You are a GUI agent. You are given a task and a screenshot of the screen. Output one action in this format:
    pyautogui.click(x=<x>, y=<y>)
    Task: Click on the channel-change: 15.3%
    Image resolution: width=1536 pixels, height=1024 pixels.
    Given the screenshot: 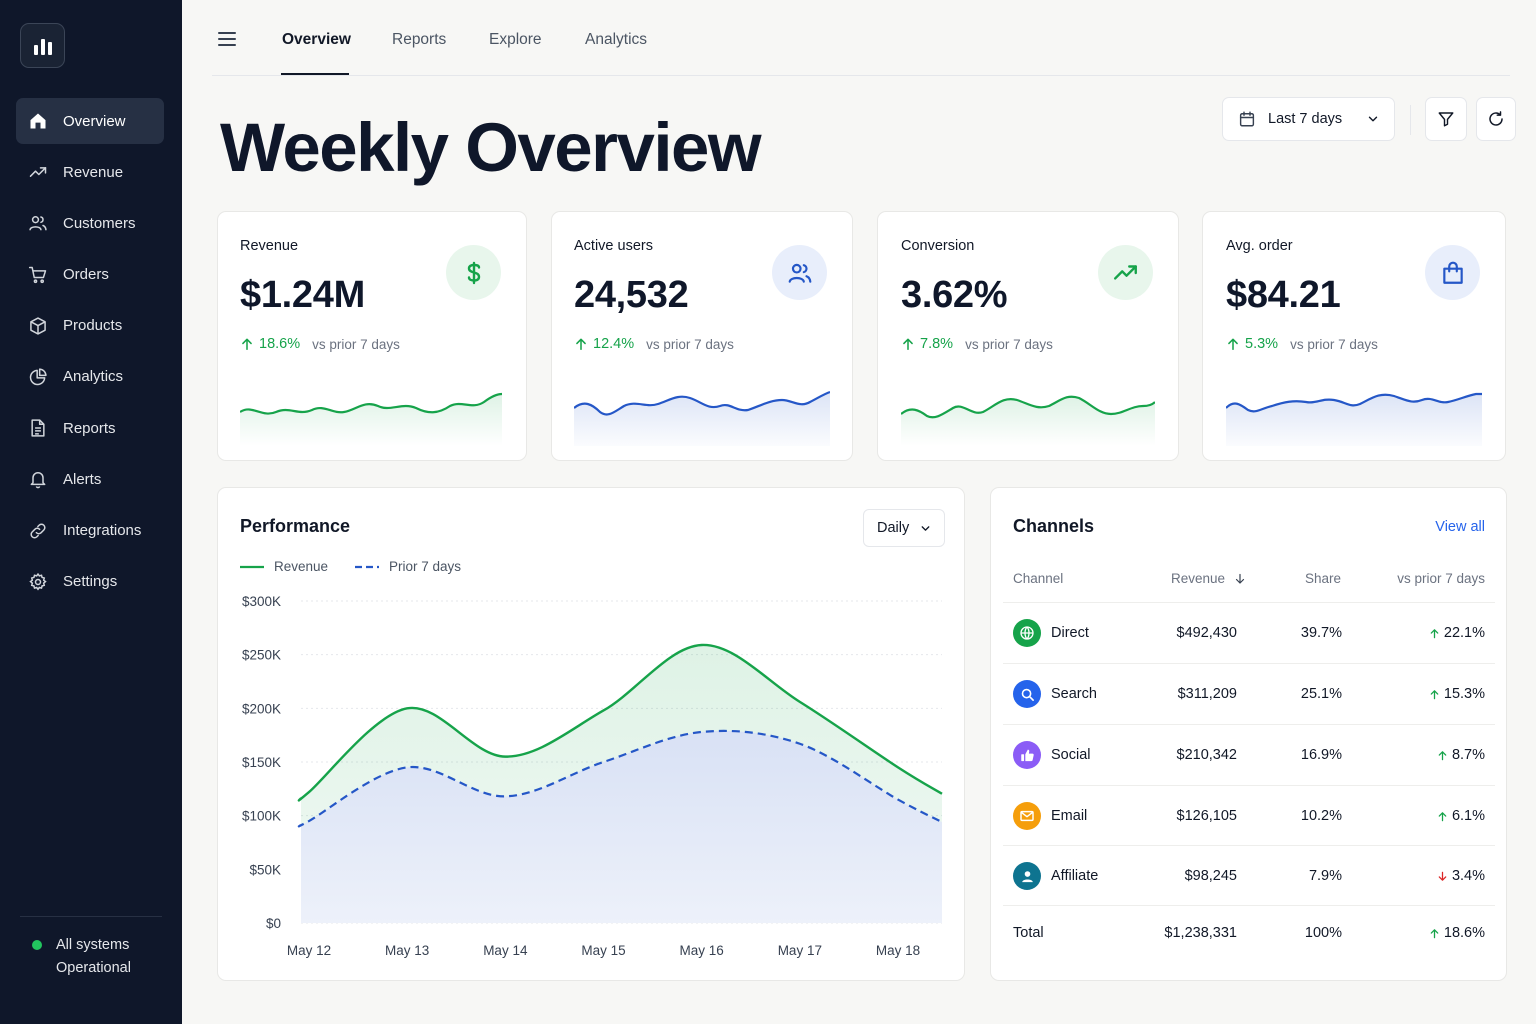 What is the action you would take?
    pyautogui.click(x=1457, y=694)
    